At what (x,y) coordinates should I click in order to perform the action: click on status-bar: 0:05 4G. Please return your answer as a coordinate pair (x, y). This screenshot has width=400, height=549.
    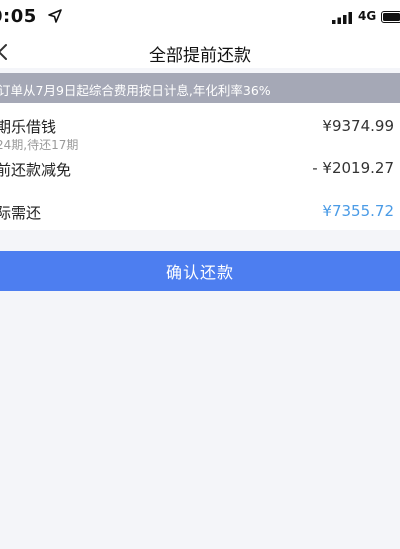
    Looking at the image, I should click on (200, 18).